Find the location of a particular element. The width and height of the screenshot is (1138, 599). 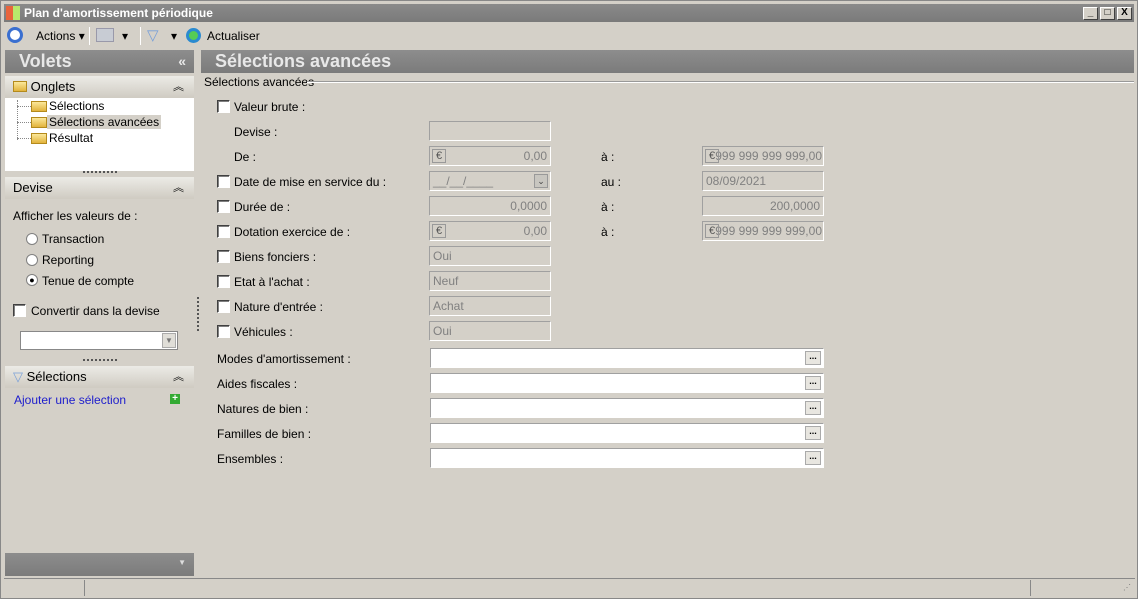

duree-from-input: 0,0000 is located at coordinates (490, 206).